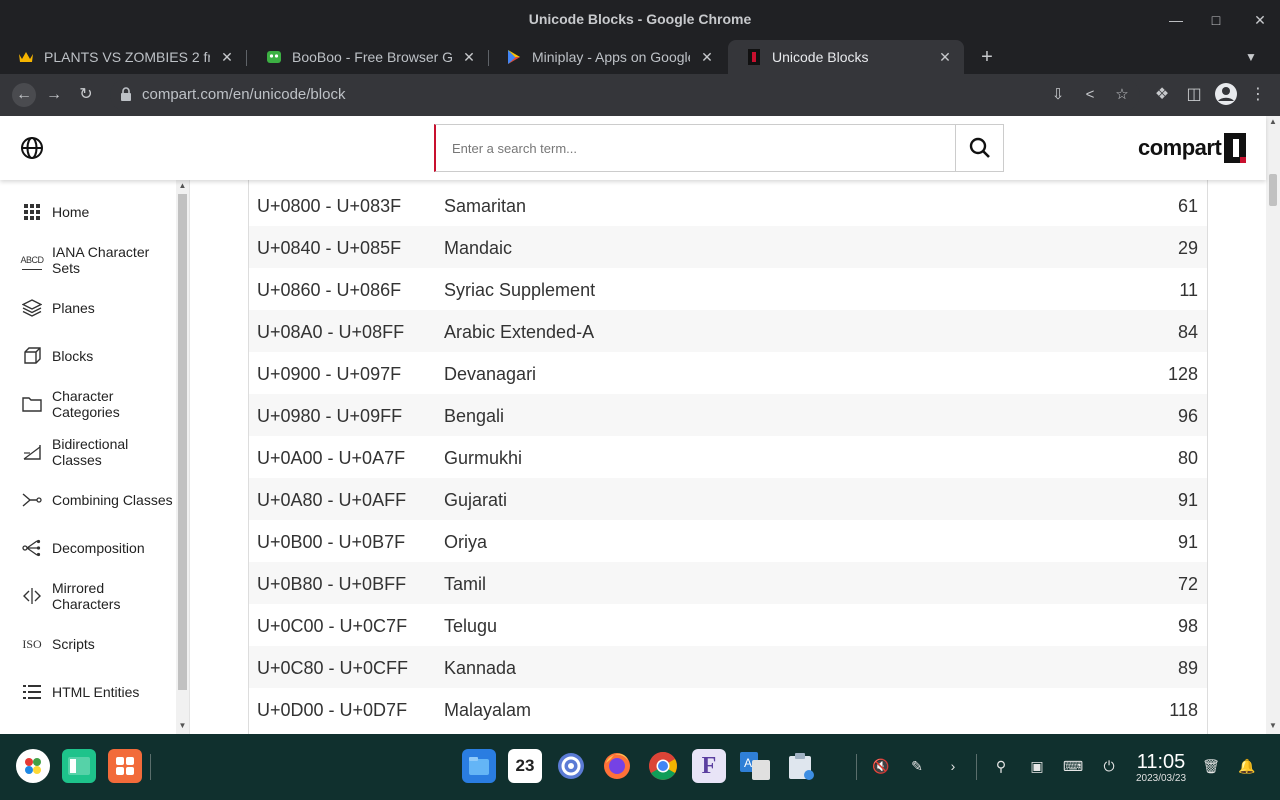 Image resolution: width=1280 pixels, height=800 pixels. What do you see at coordinates (1247, 766) in the screenshot?
I see `notification-bell-icon: 🔔` at bounding box center [1247, 766].